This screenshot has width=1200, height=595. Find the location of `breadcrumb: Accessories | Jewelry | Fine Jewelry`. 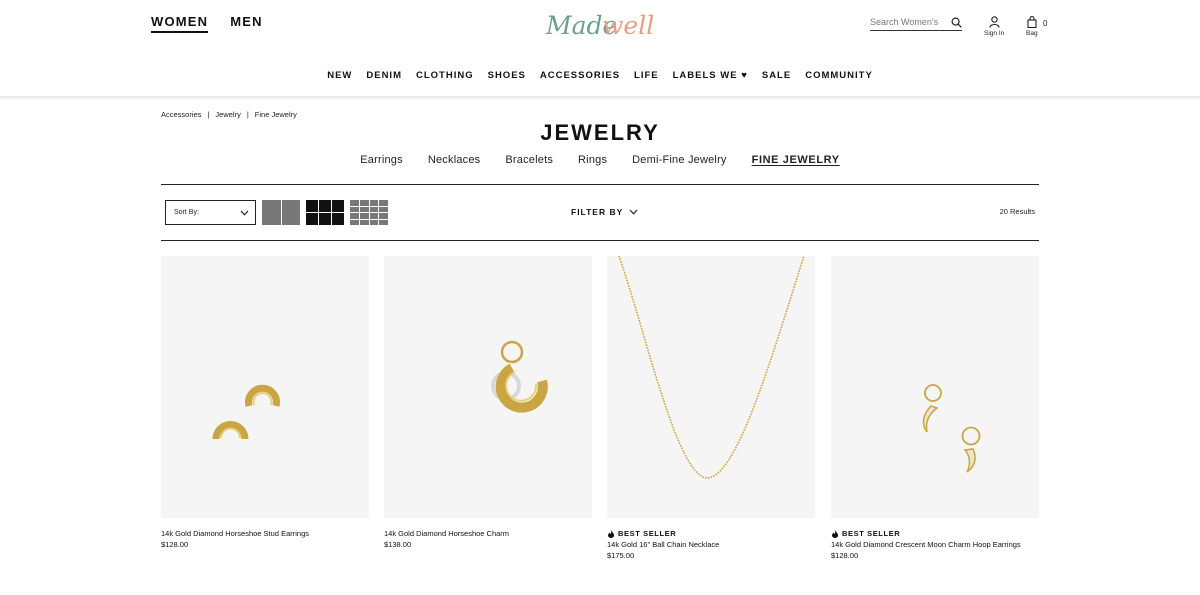

breadcrumb: Accessories | Jewelry | Fine Jewelry is located at coordinates (229, 114).